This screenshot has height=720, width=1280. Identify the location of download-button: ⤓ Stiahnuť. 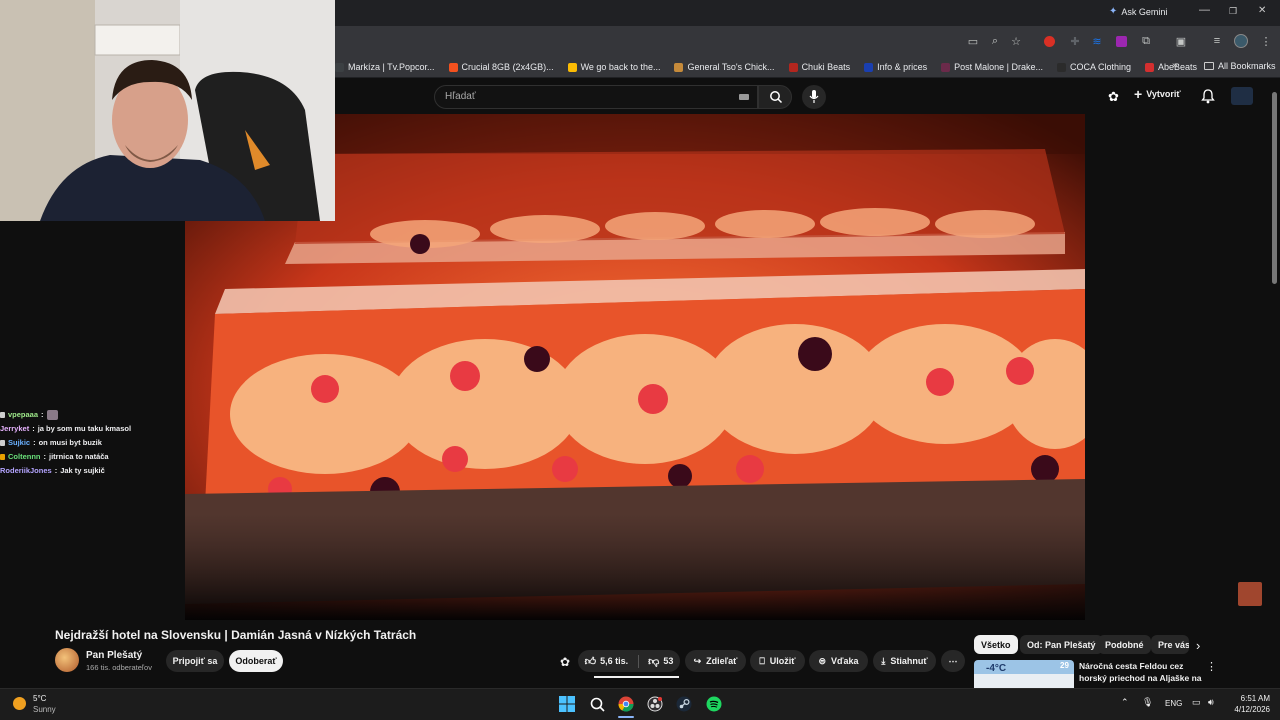
(904, 661).